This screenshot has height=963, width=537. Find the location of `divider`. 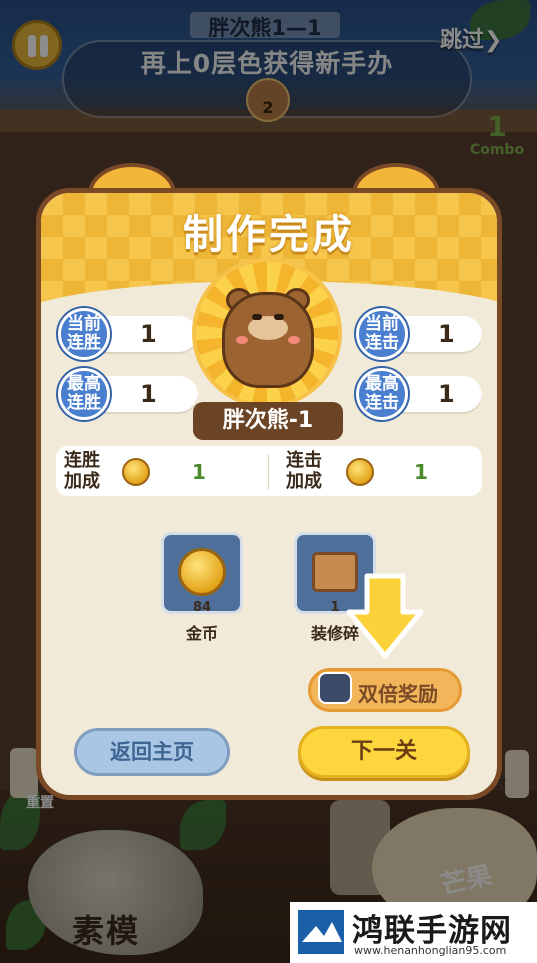

divider is located at coordinates (268, 472).